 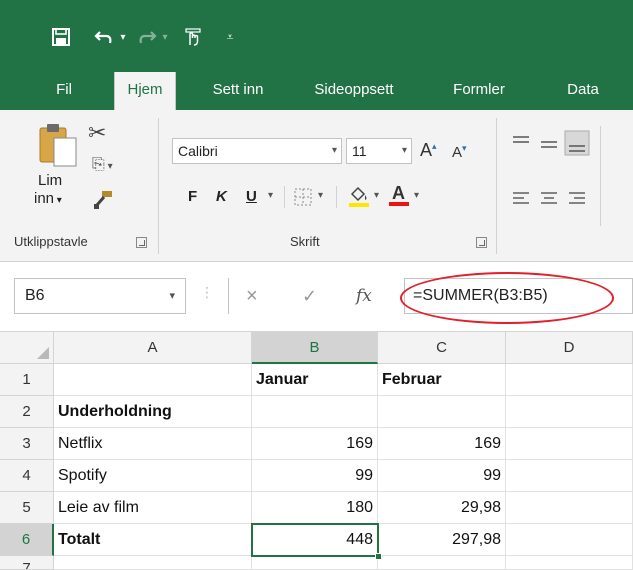 I want to click on paste-button: Lim inn ▾, so click(x=57, y=167).